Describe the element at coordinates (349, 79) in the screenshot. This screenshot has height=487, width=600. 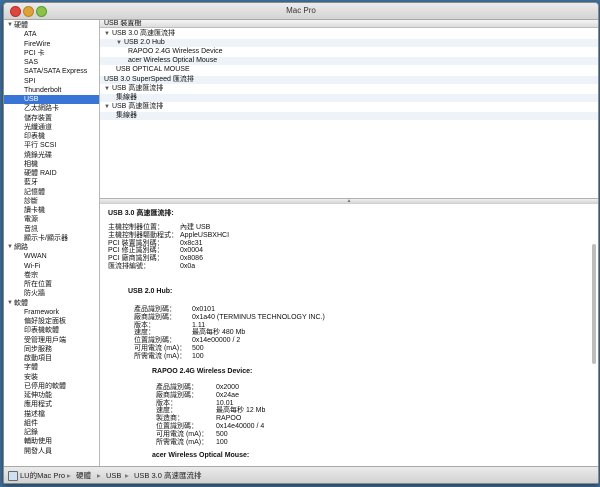
I see `tree-row: USB 3.0 SuperSpeed 匯流排` at that location.